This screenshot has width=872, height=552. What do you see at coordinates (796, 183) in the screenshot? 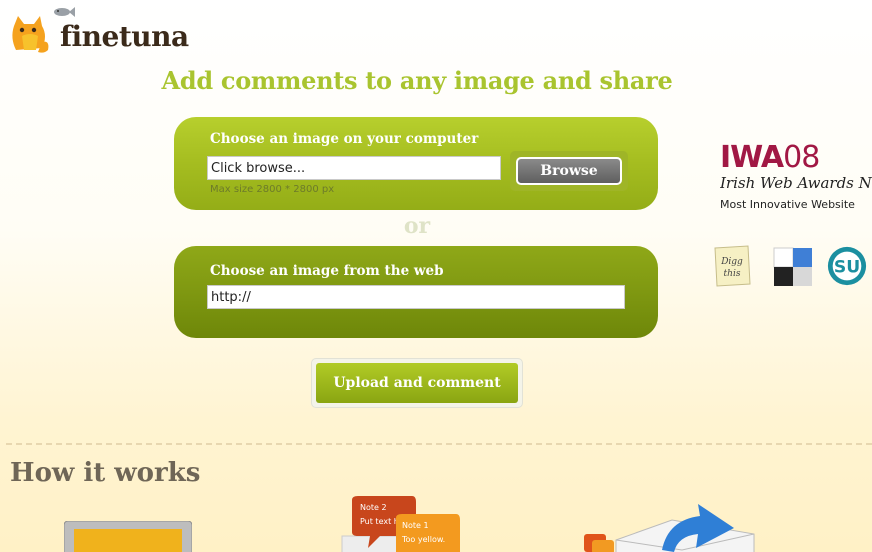
I see `iwa-script-text: Irish Web Awards Nominee` at bounding box center [796, 183].